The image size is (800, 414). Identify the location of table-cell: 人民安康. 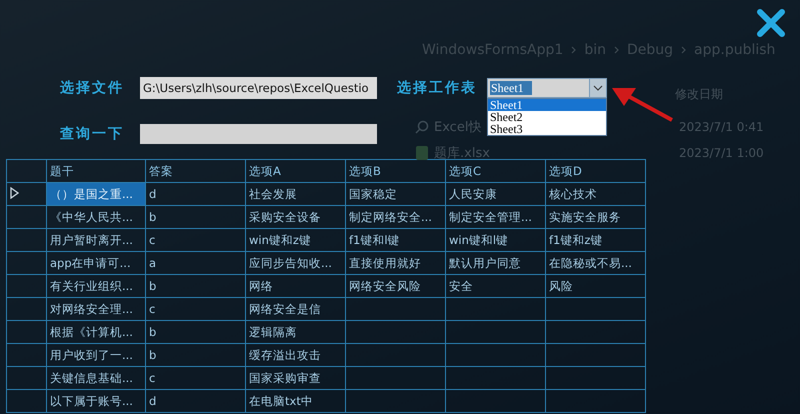
(496, 194).